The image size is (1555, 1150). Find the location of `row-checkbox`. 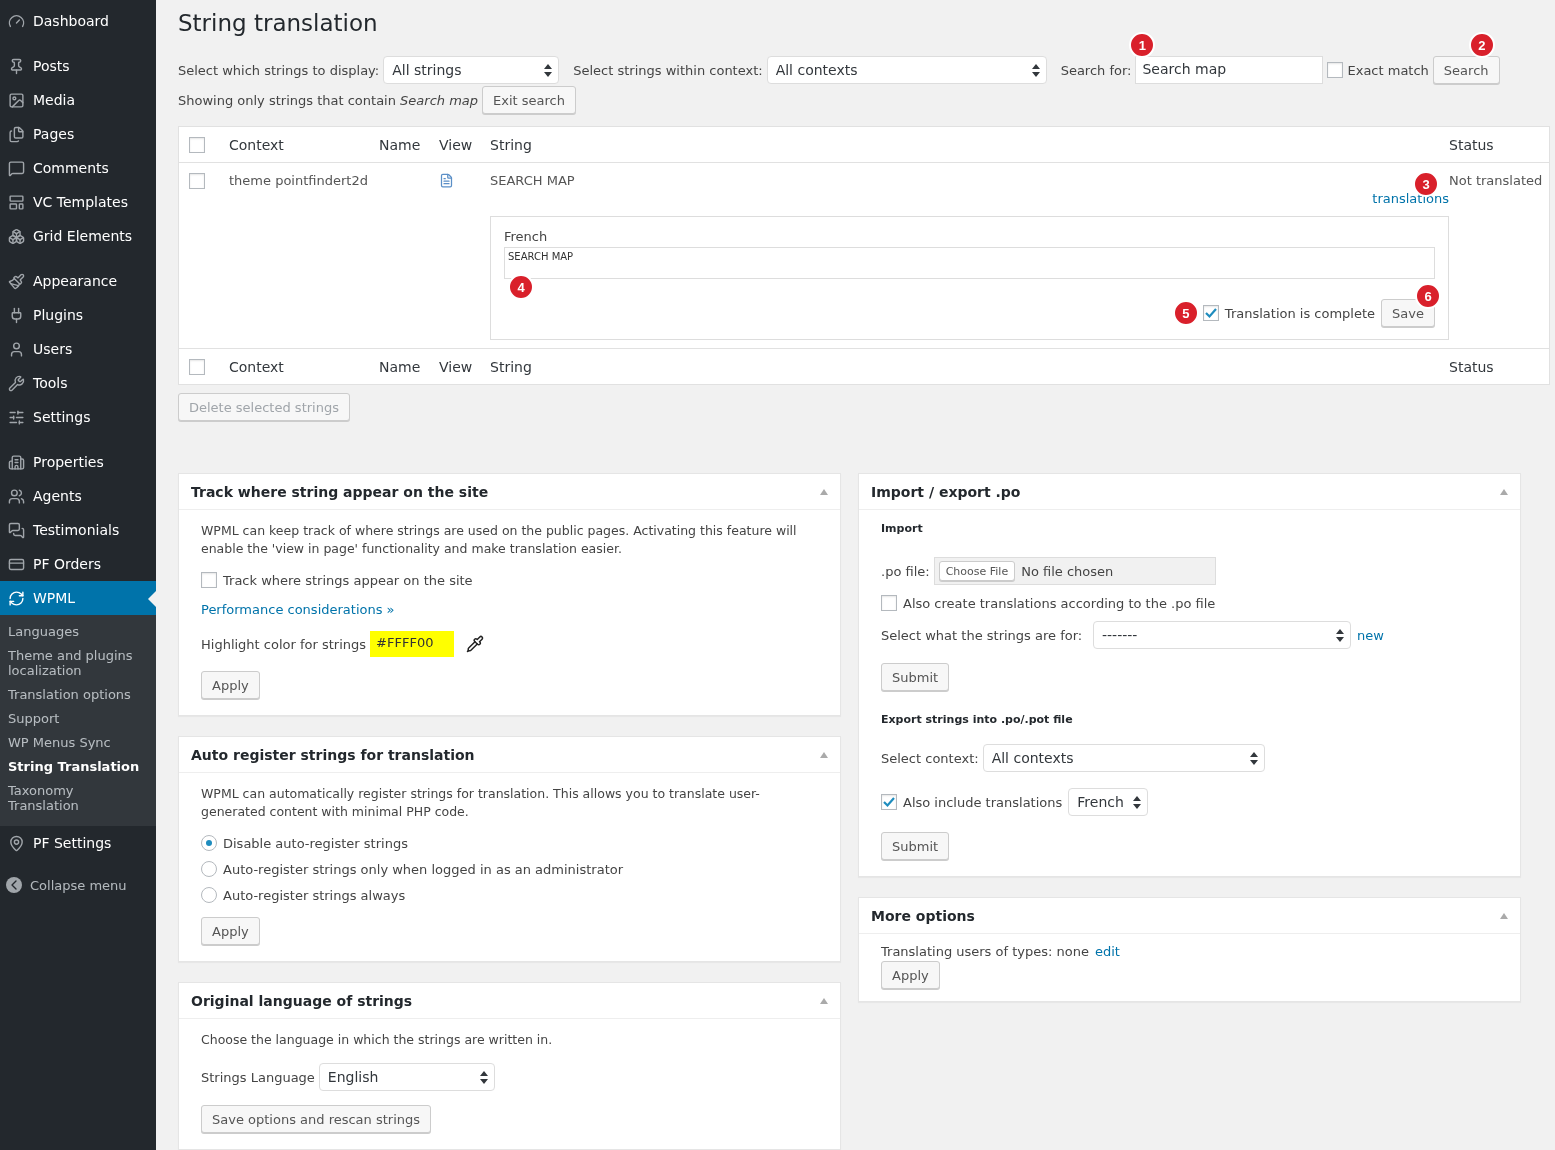

row-checkbox is located at coordinates (197, 181).